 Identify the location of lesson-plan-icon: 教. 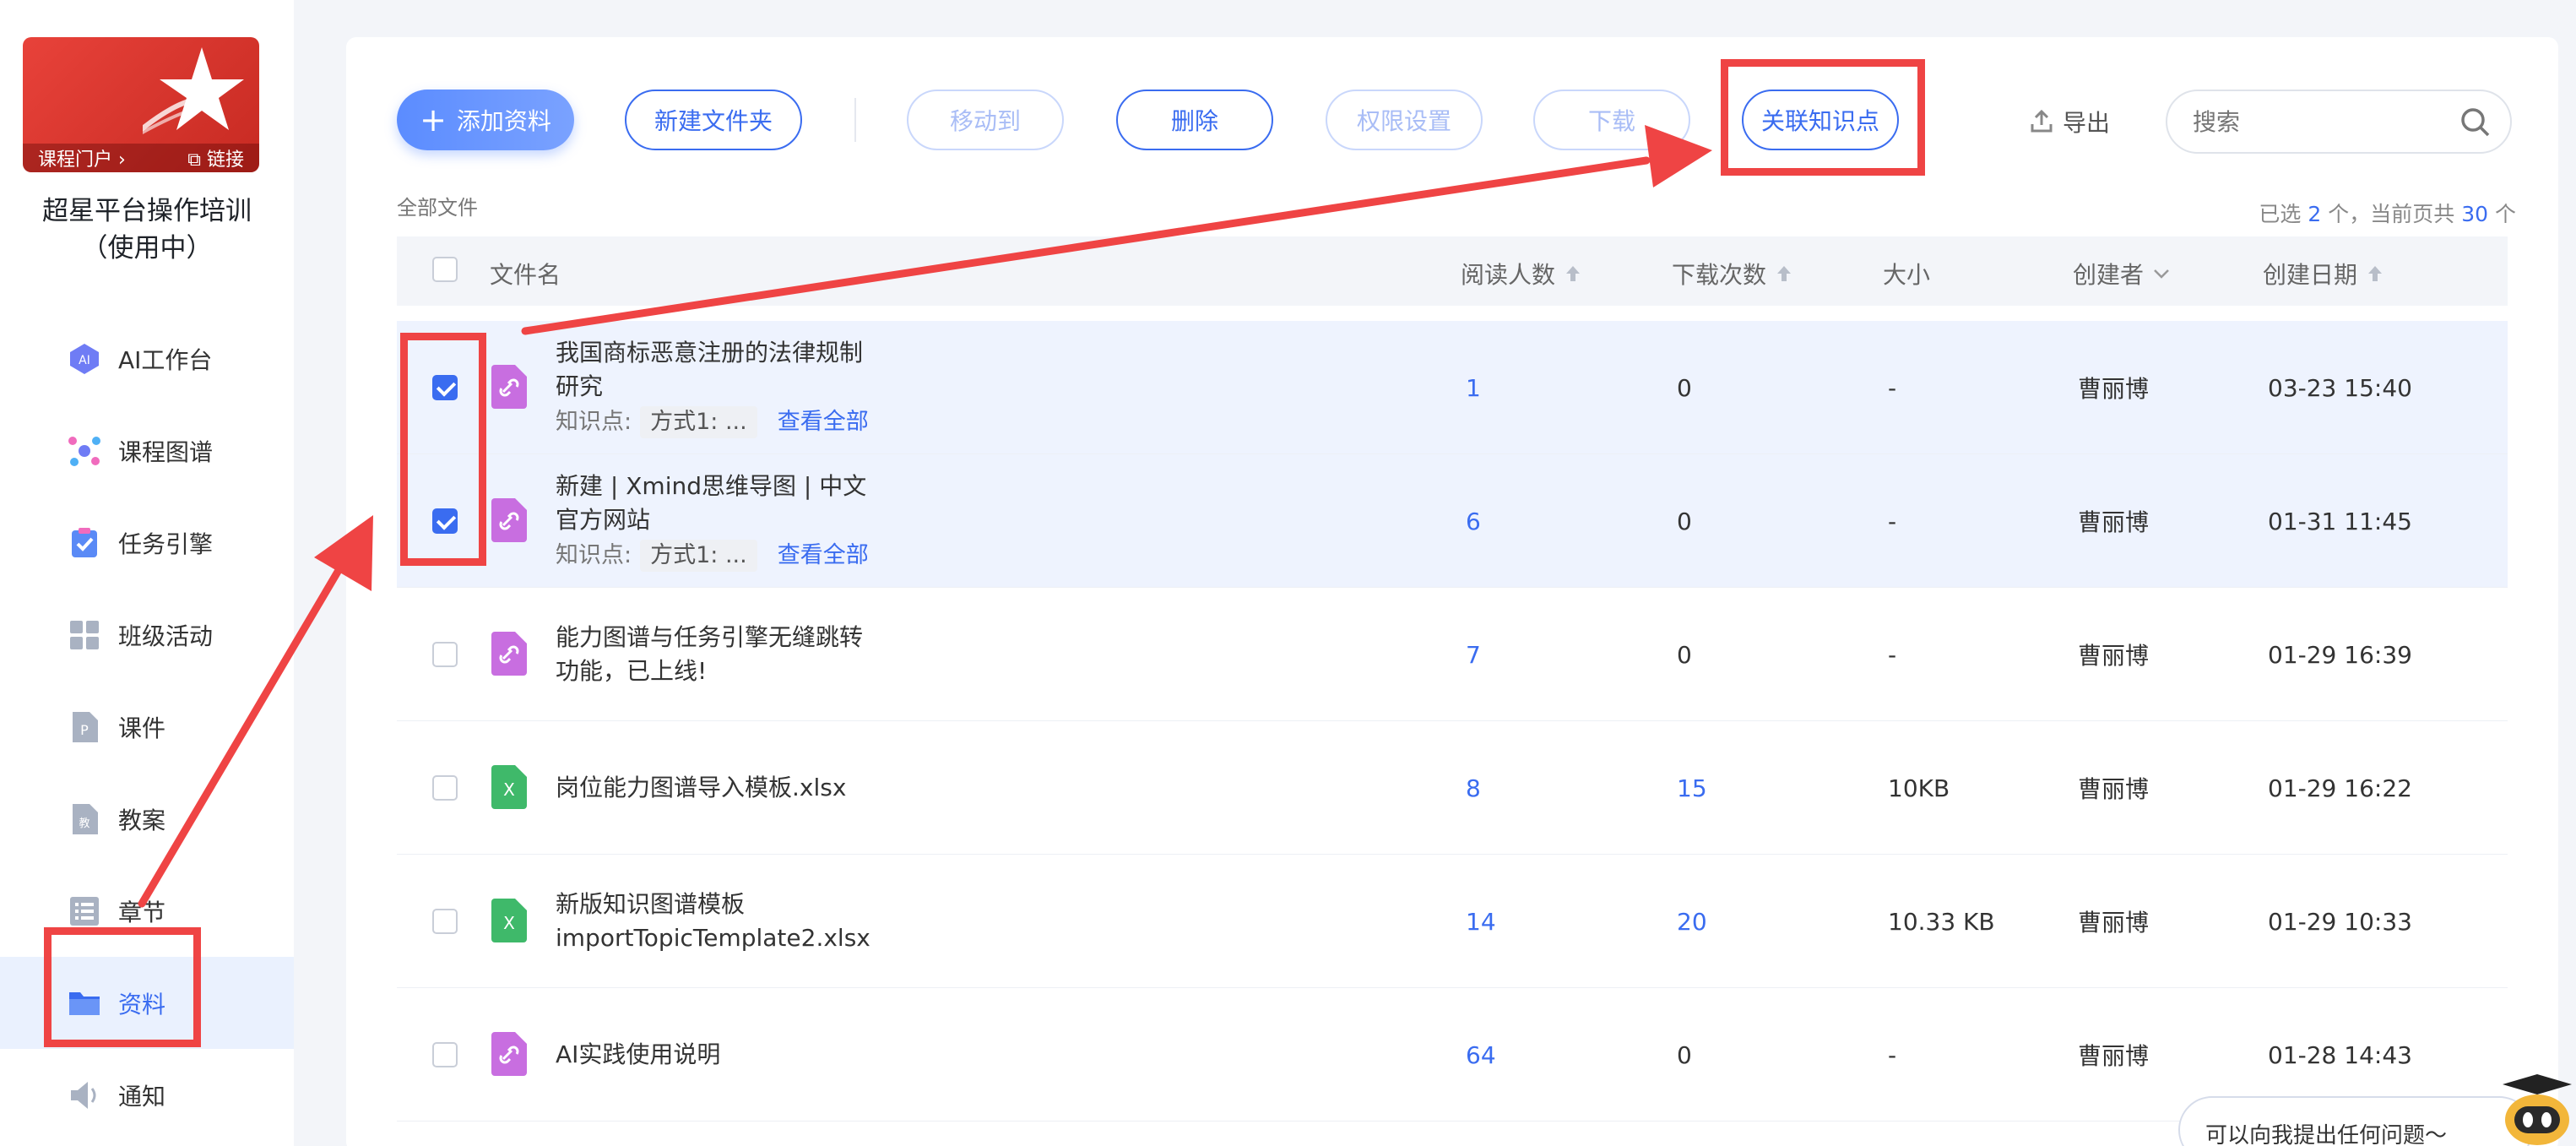
(85, 819).